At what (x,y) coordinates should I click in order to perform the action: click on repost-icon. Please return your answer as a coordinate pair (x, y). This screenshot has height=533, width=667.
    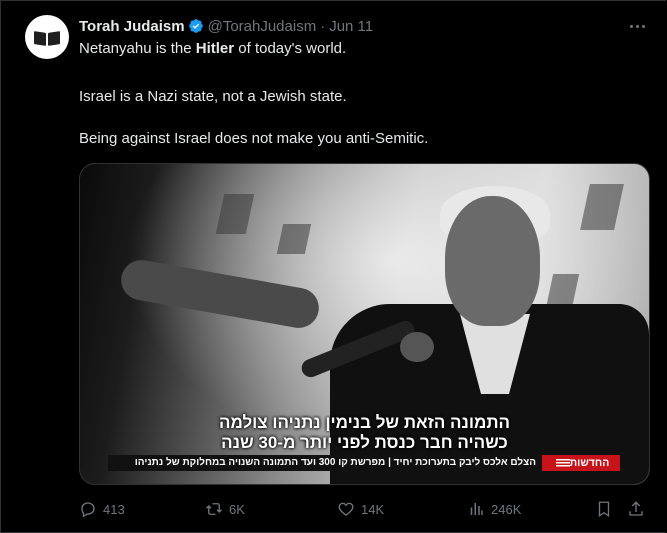
    Looking at the image, I should click on (214, 509).